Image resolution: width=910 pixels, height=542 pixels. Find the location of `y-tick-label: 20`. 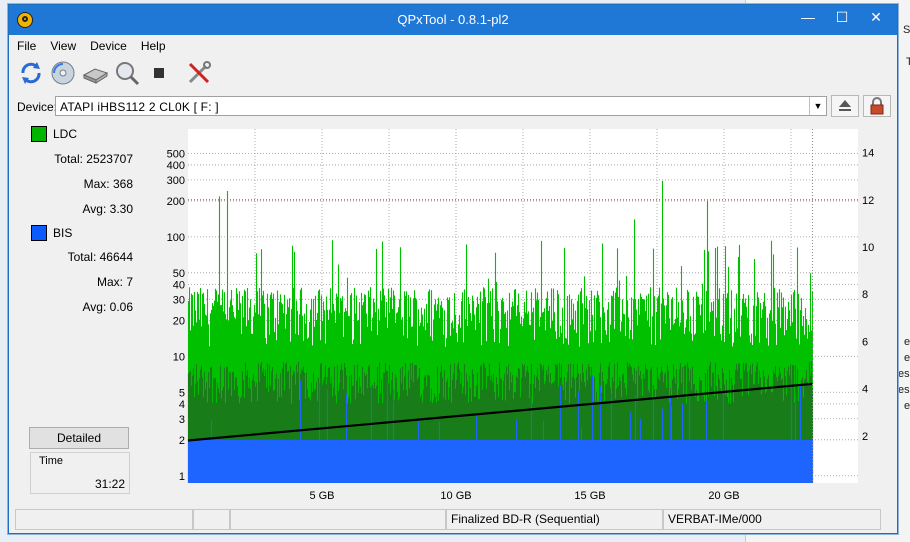

y-tick-label: 20 is located at coordinates (179, 321).